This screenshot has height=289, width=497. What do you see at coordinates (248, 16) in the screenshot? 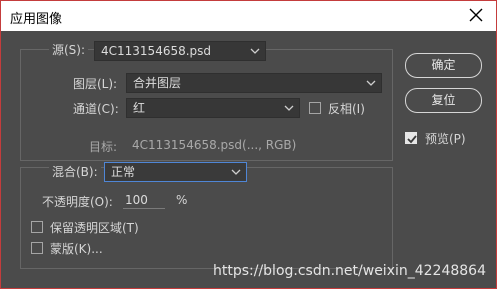
I see `title-bar: 应用图像` at bounding box center [248, 16].